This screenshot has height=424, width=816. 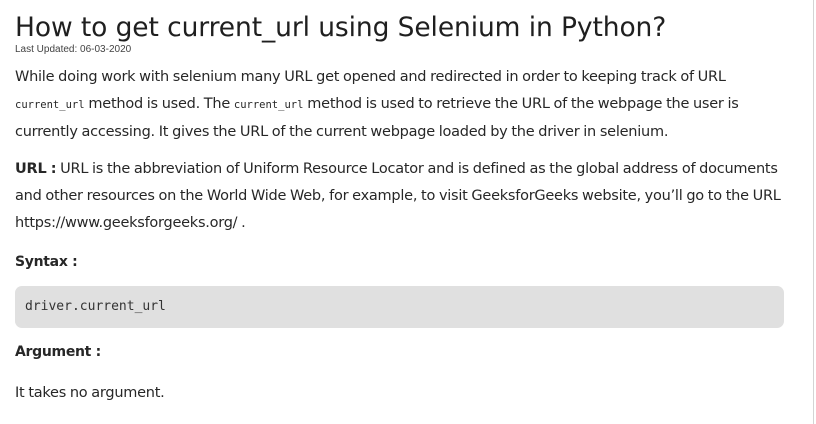 What do you see at coordinates (90, 393) in the screenshot?
I see `argument-text: It takes no argument.` at bounding box center [90, 393].